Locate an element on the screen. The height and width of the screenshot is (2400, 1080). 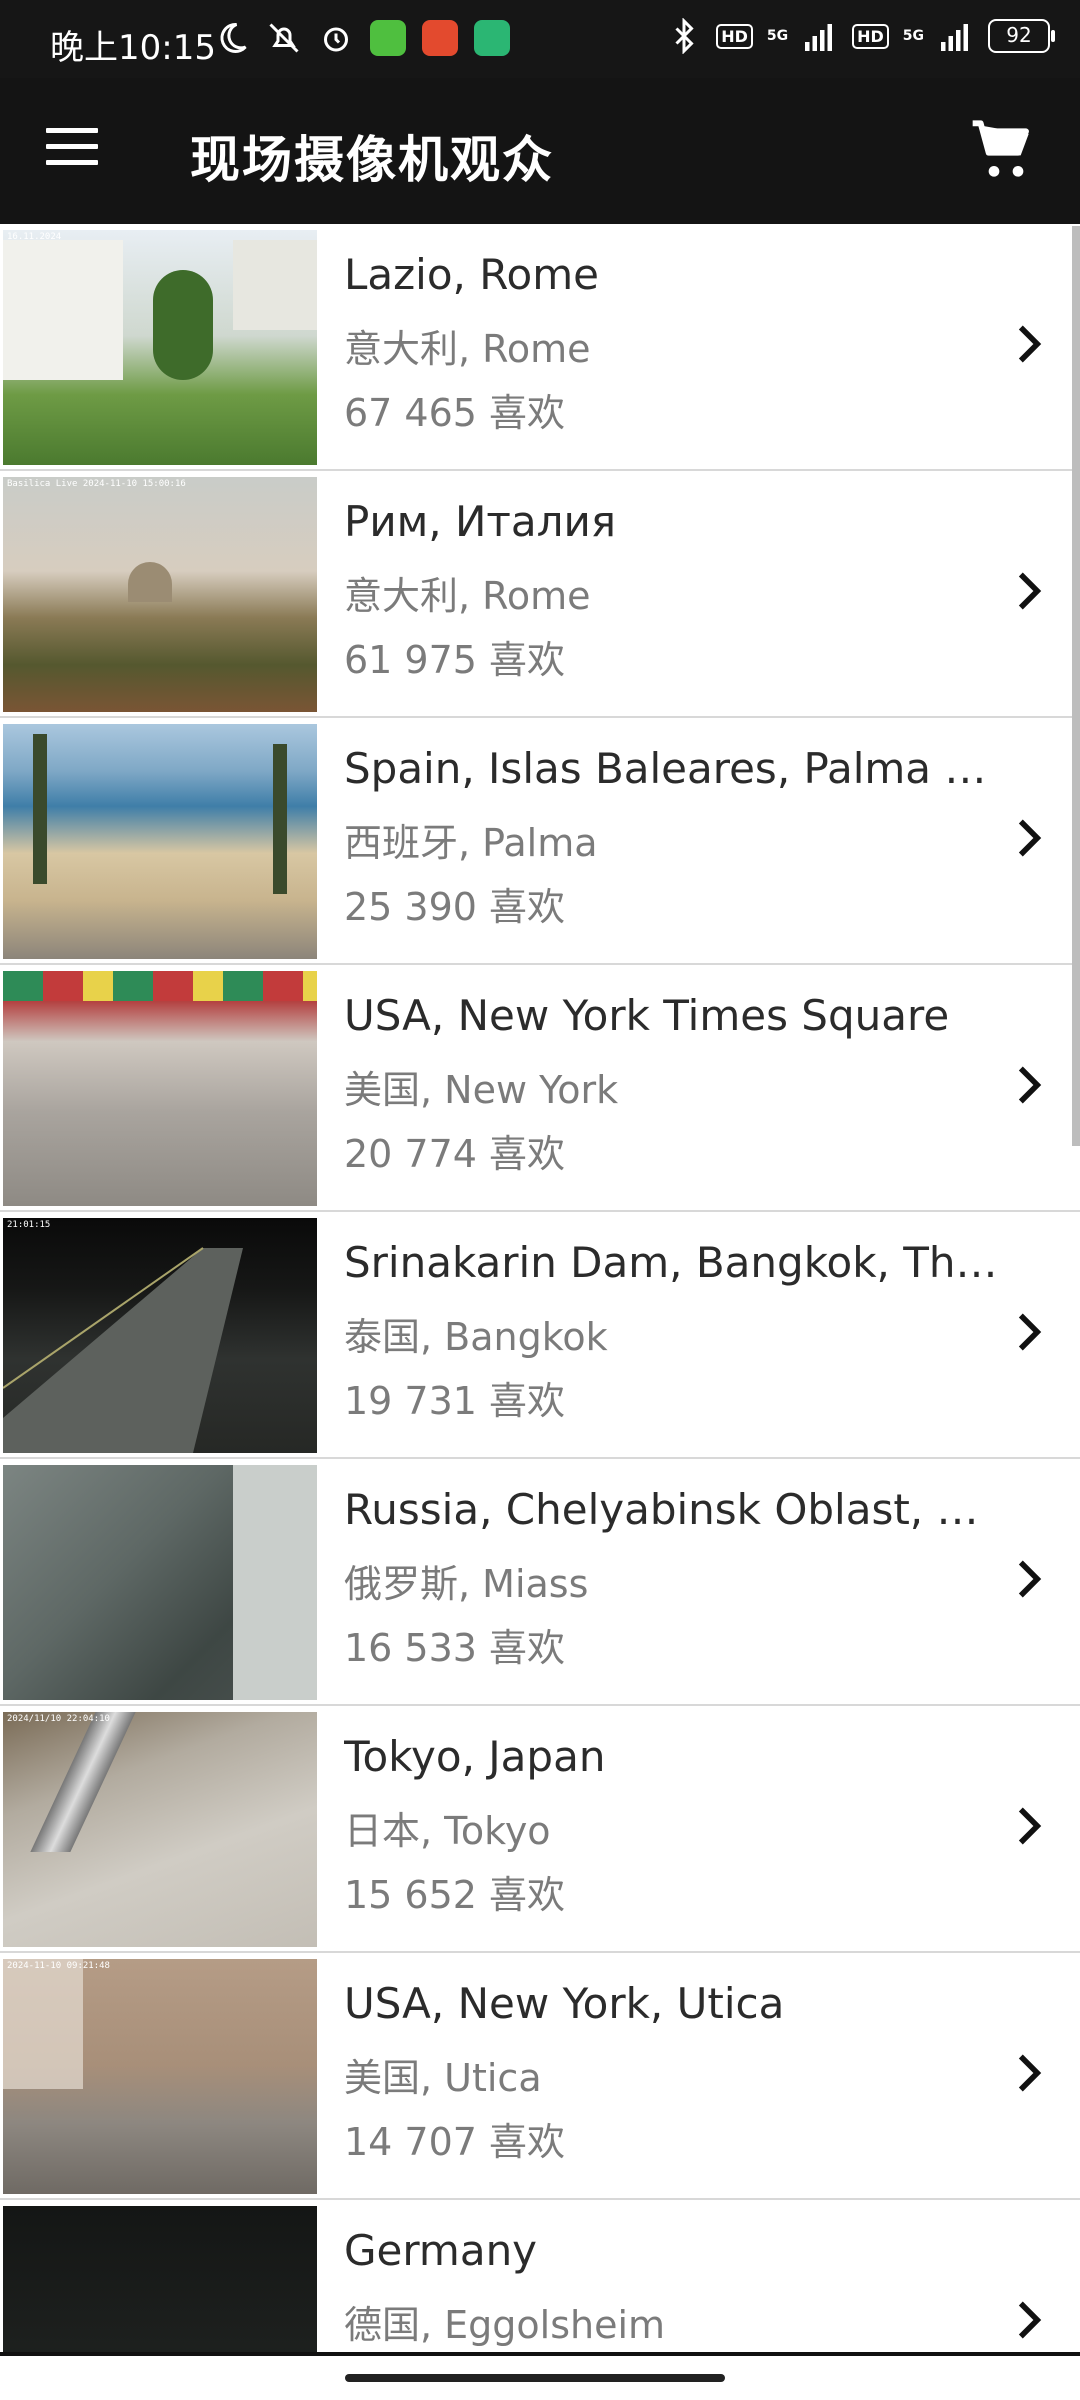
app-title: 现场摄像机观众 is located at coordinates (372, 160).